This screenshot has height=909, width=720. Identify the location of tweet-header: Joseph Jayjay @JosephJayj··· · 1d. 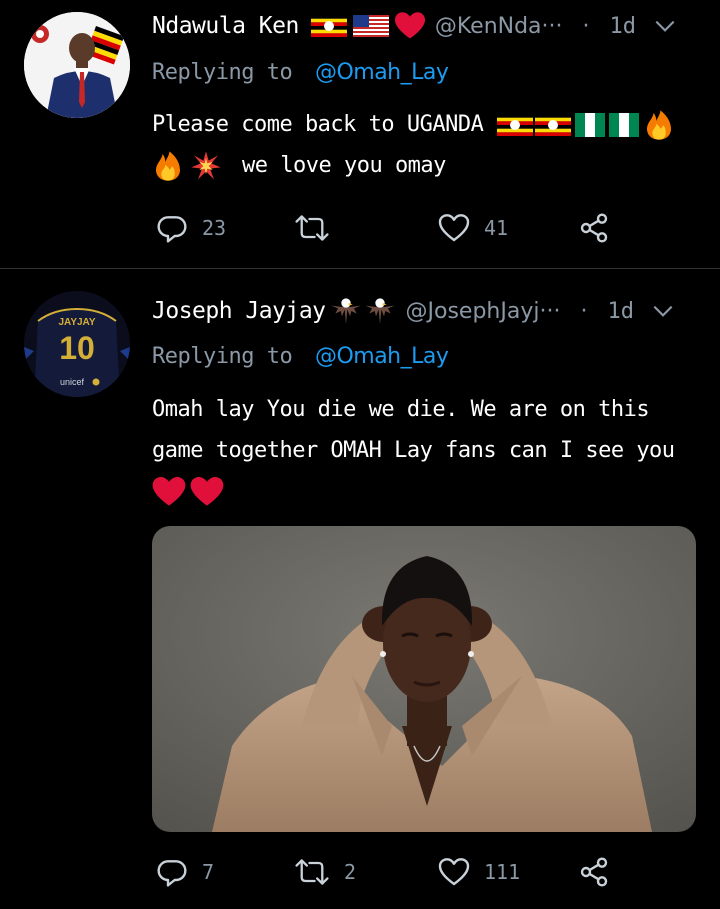
(414, 311).